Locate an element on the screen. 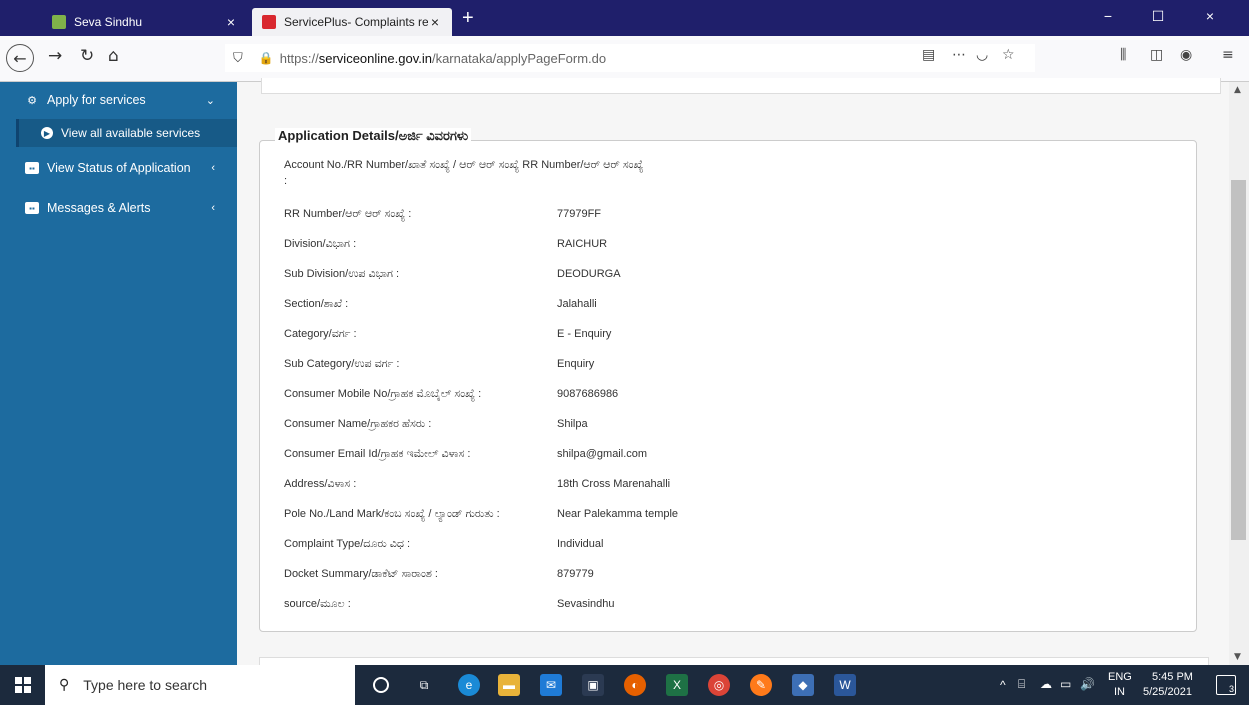 This screenshot has height=705, width=1249. forward-arrow-icon: → is located at coordinates (55, 56).